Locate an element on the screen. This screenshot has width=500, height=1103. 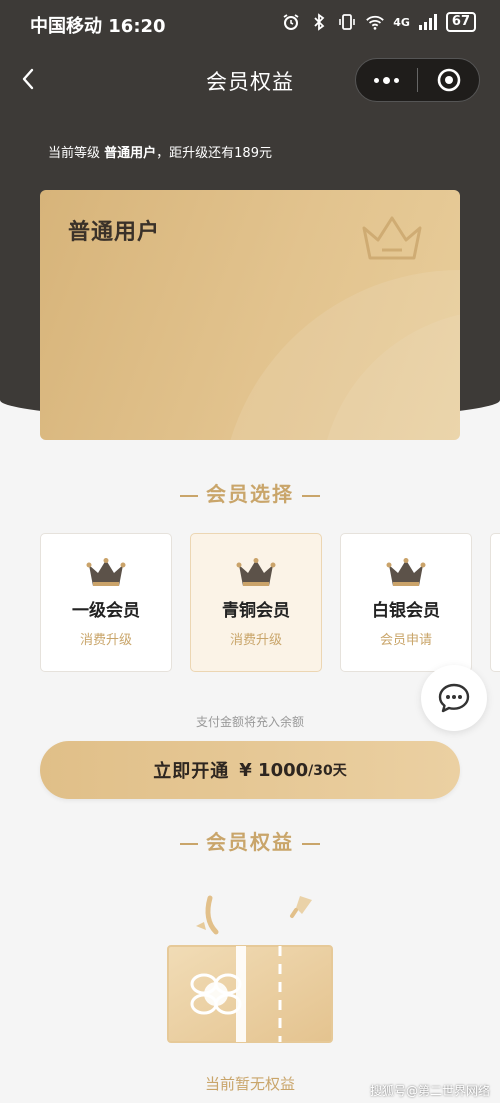
open-membership-button: 立即开通 ¥ 1000 /30天 is located at coordinates (250, 770).